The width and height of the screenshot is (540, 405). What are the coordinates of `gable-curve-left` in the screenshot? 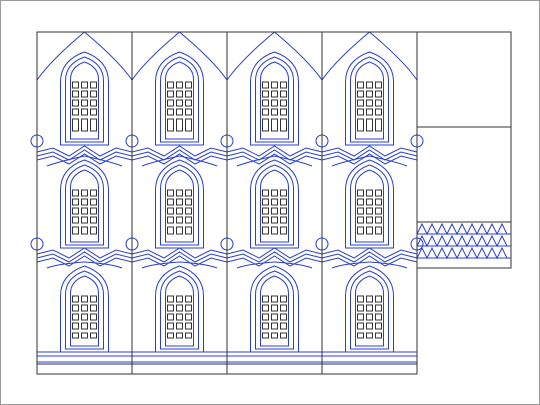 It's located at (60, 56).